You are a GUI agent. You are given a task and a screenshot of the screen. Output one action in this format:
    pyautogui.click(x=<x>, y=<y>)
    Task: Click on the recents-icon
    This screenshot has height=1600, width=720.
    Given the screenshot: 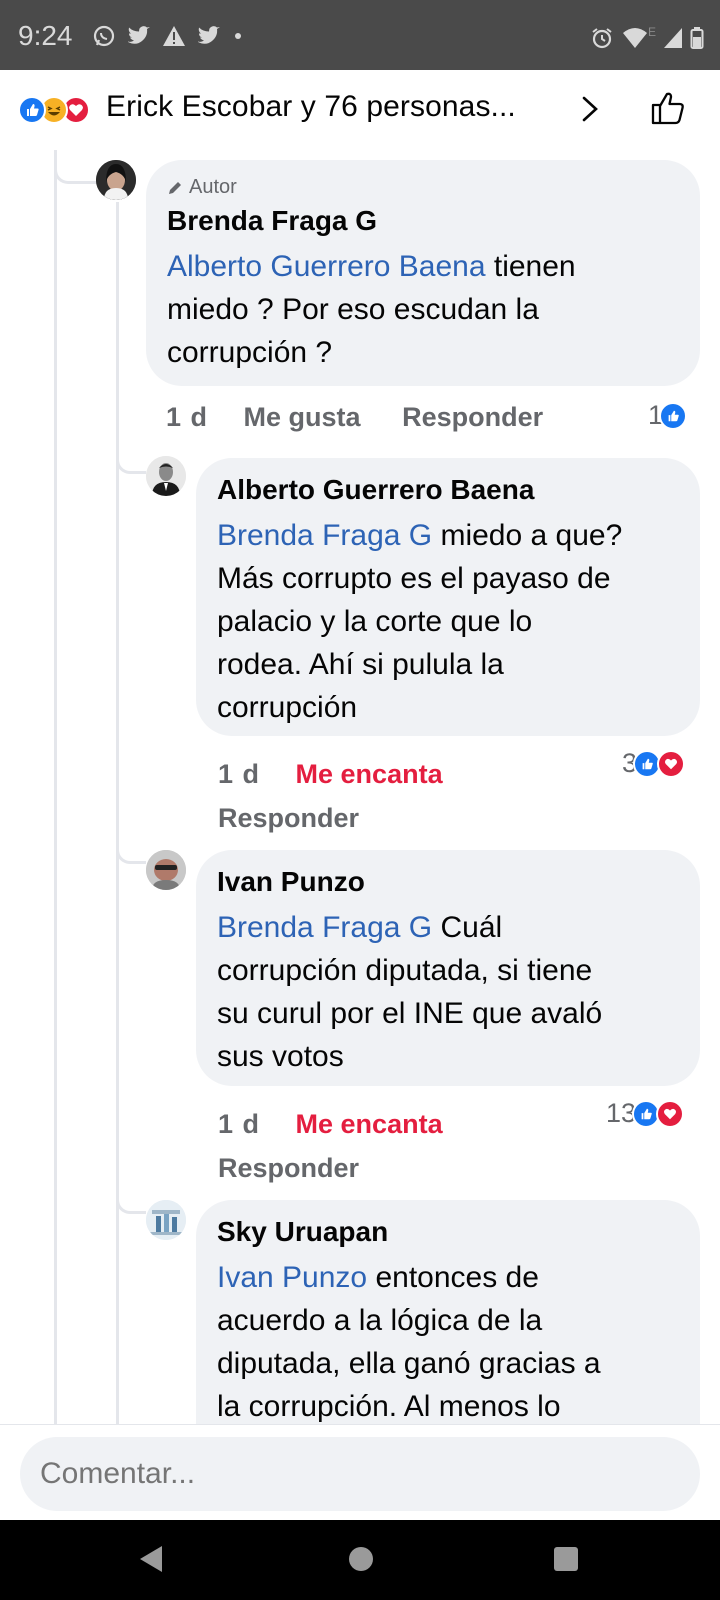 What is the action you would take?
    pyautogui.click(x=566, y=1559)
    